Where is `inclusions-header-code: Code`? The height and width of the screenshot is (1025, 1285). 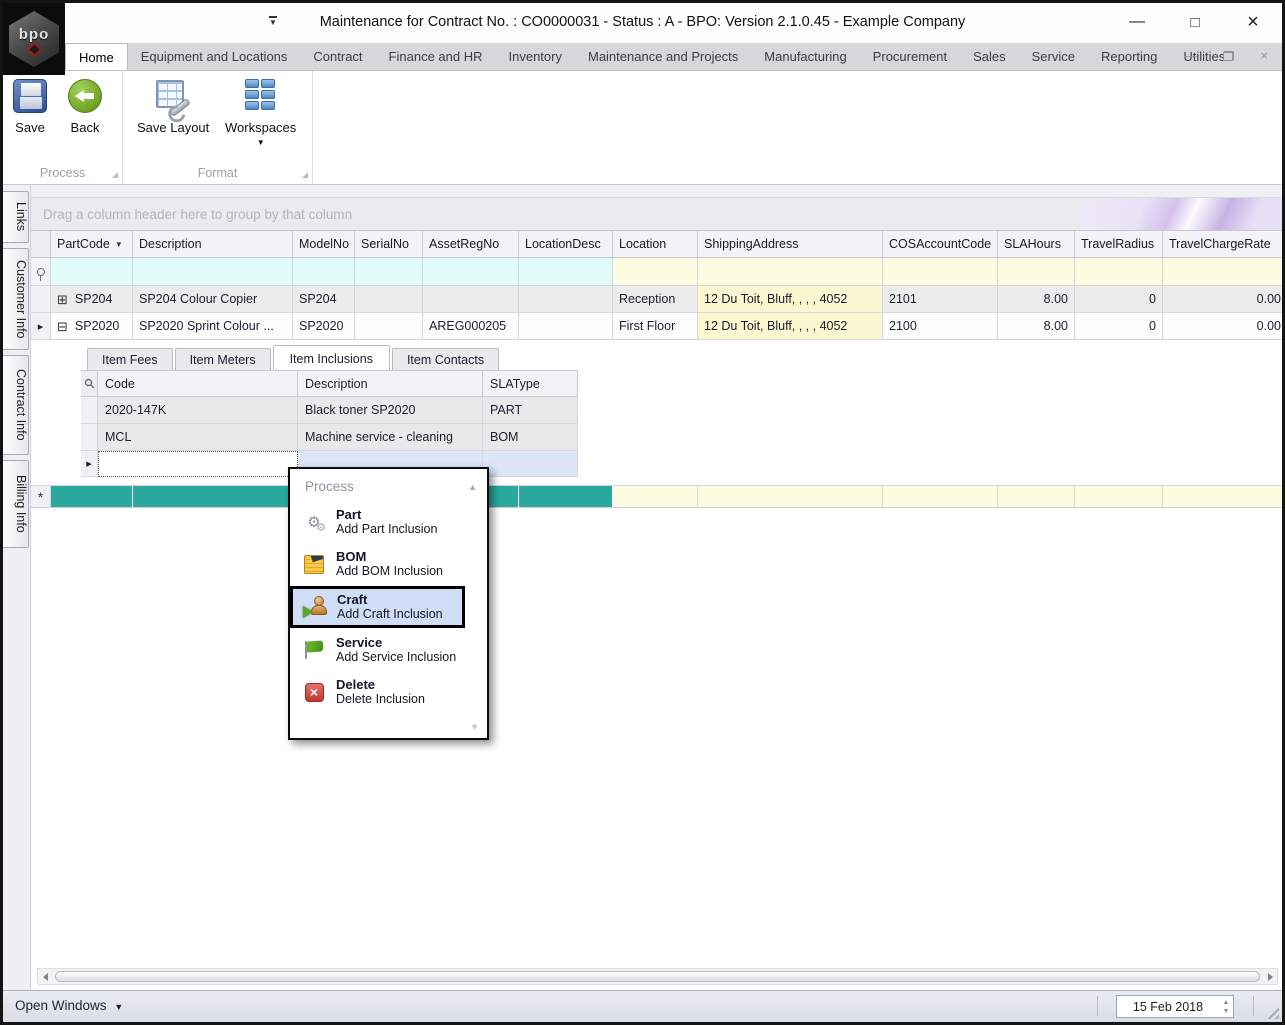 inclusions-header-code: Code is located at coordinates (198, 384).